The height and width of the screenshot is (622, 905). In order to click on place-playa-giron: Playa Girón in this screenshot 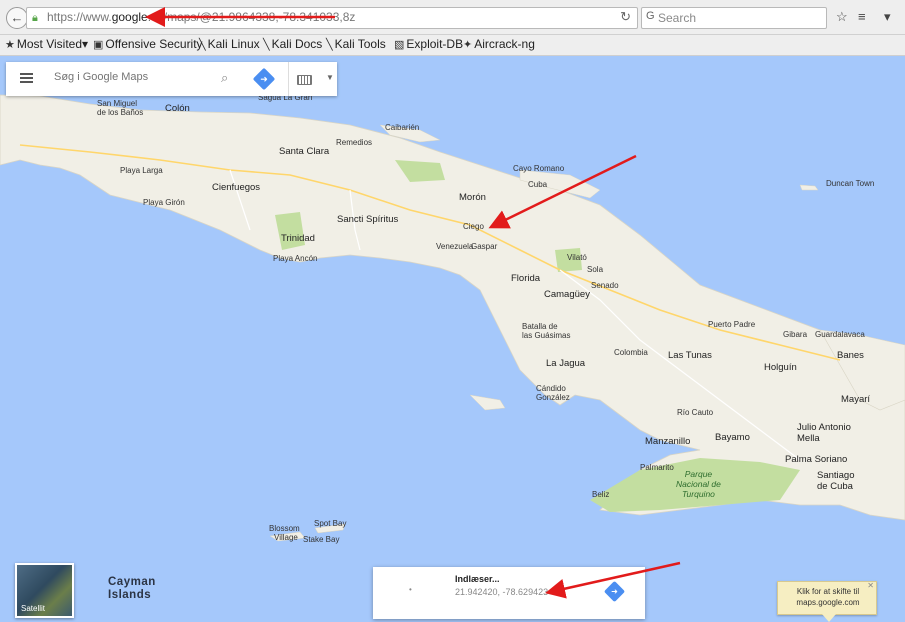, I will do `click(164, 202)`.